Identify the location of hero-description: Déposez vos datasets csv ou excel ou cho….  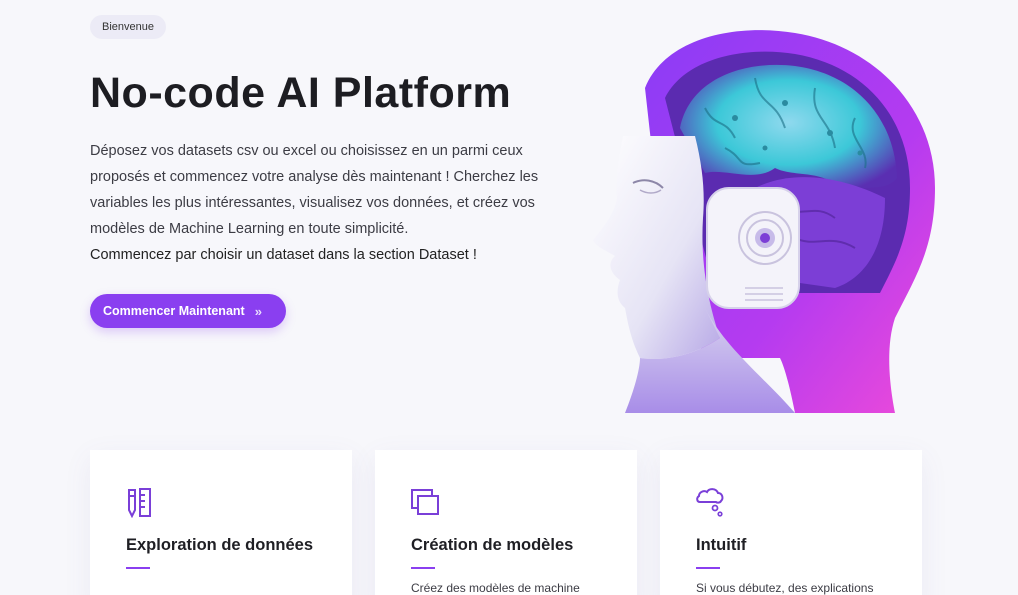
(330, 203).